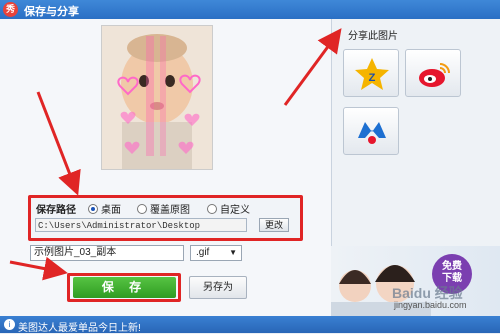 The image size is (500, 334). Describe the element at coordinates (170, 210) in the screenshot. I see `radio-overwrite-label: 覆盖原图` at that location.